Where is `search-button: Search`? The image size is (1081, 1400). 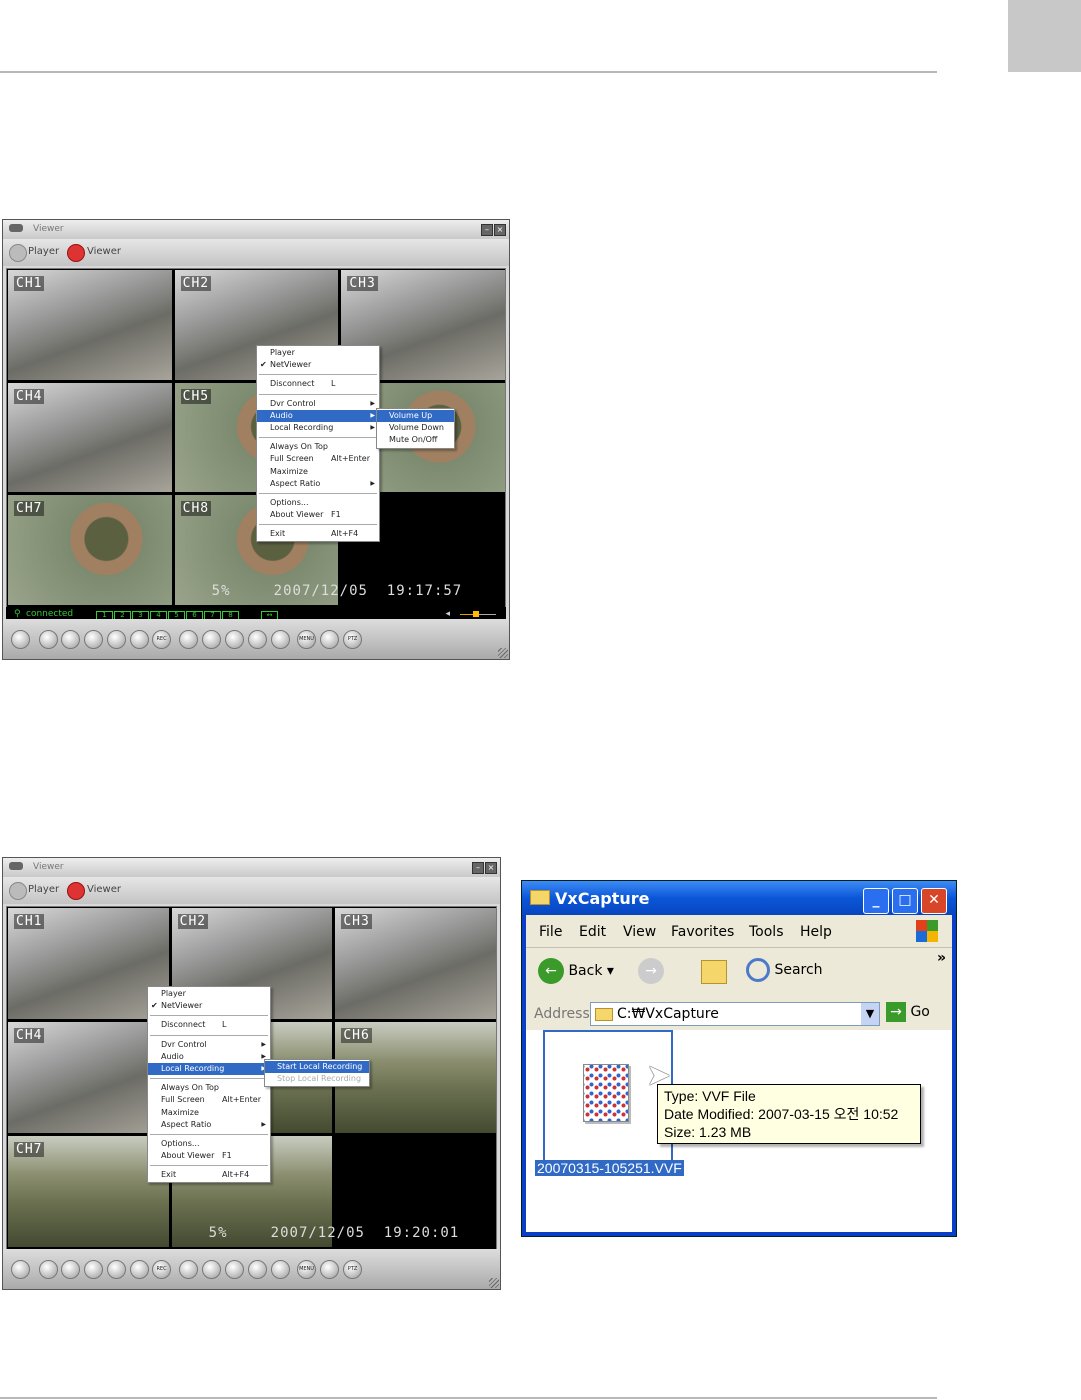
search-button: Search is located at coordinates (784, 970).